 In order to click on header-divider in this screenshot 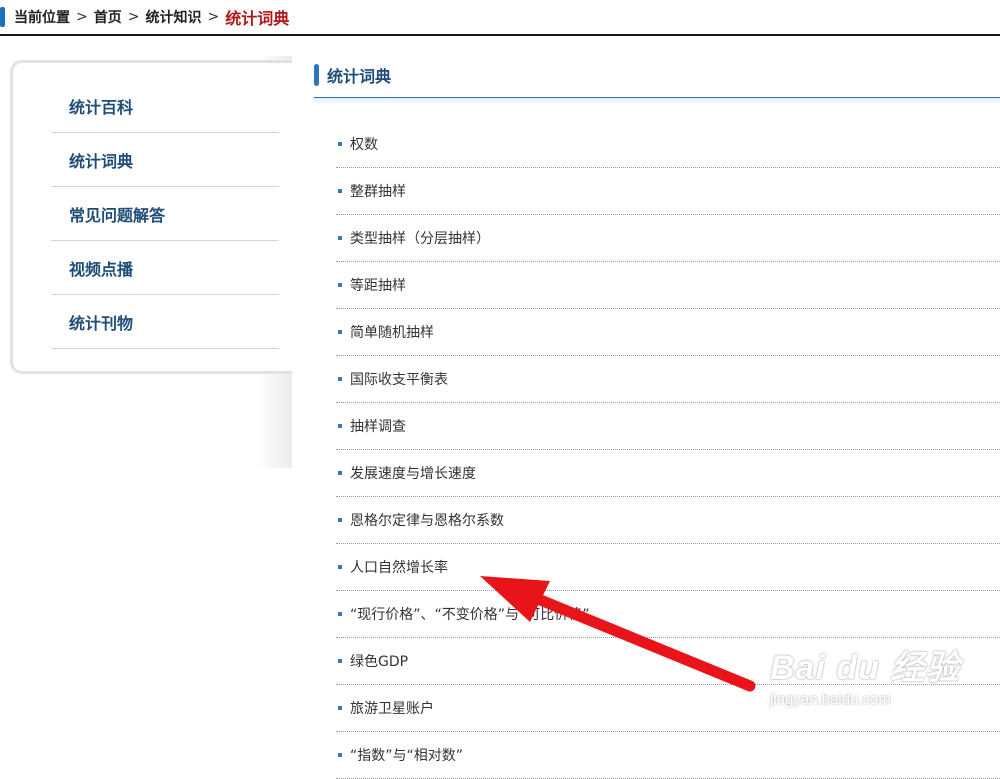, I will do `click(657, 101)`.